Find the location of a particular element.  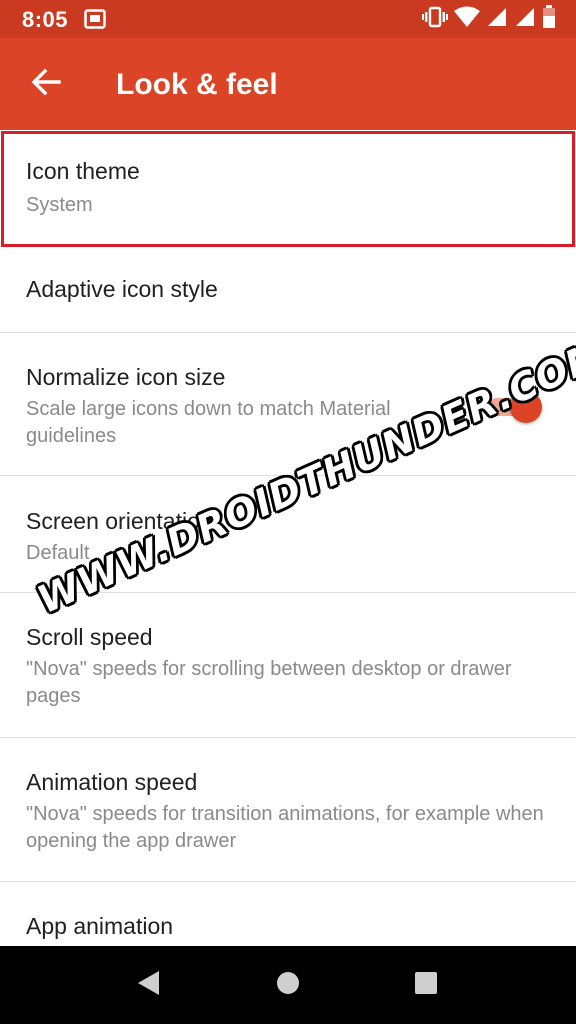

nav-bar is located at coordinates (288, 985).